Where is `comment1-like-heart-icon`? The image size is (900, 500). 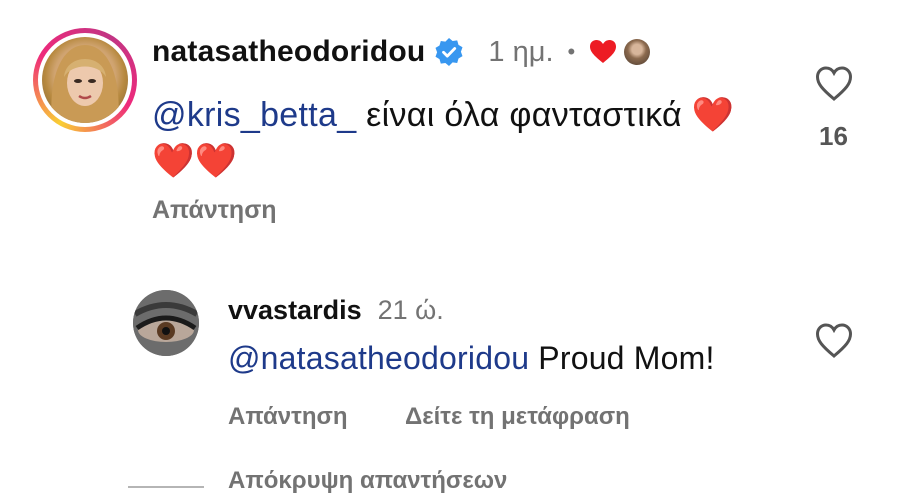 comment1-like-heart-icon is located at coordinates (834, 84).